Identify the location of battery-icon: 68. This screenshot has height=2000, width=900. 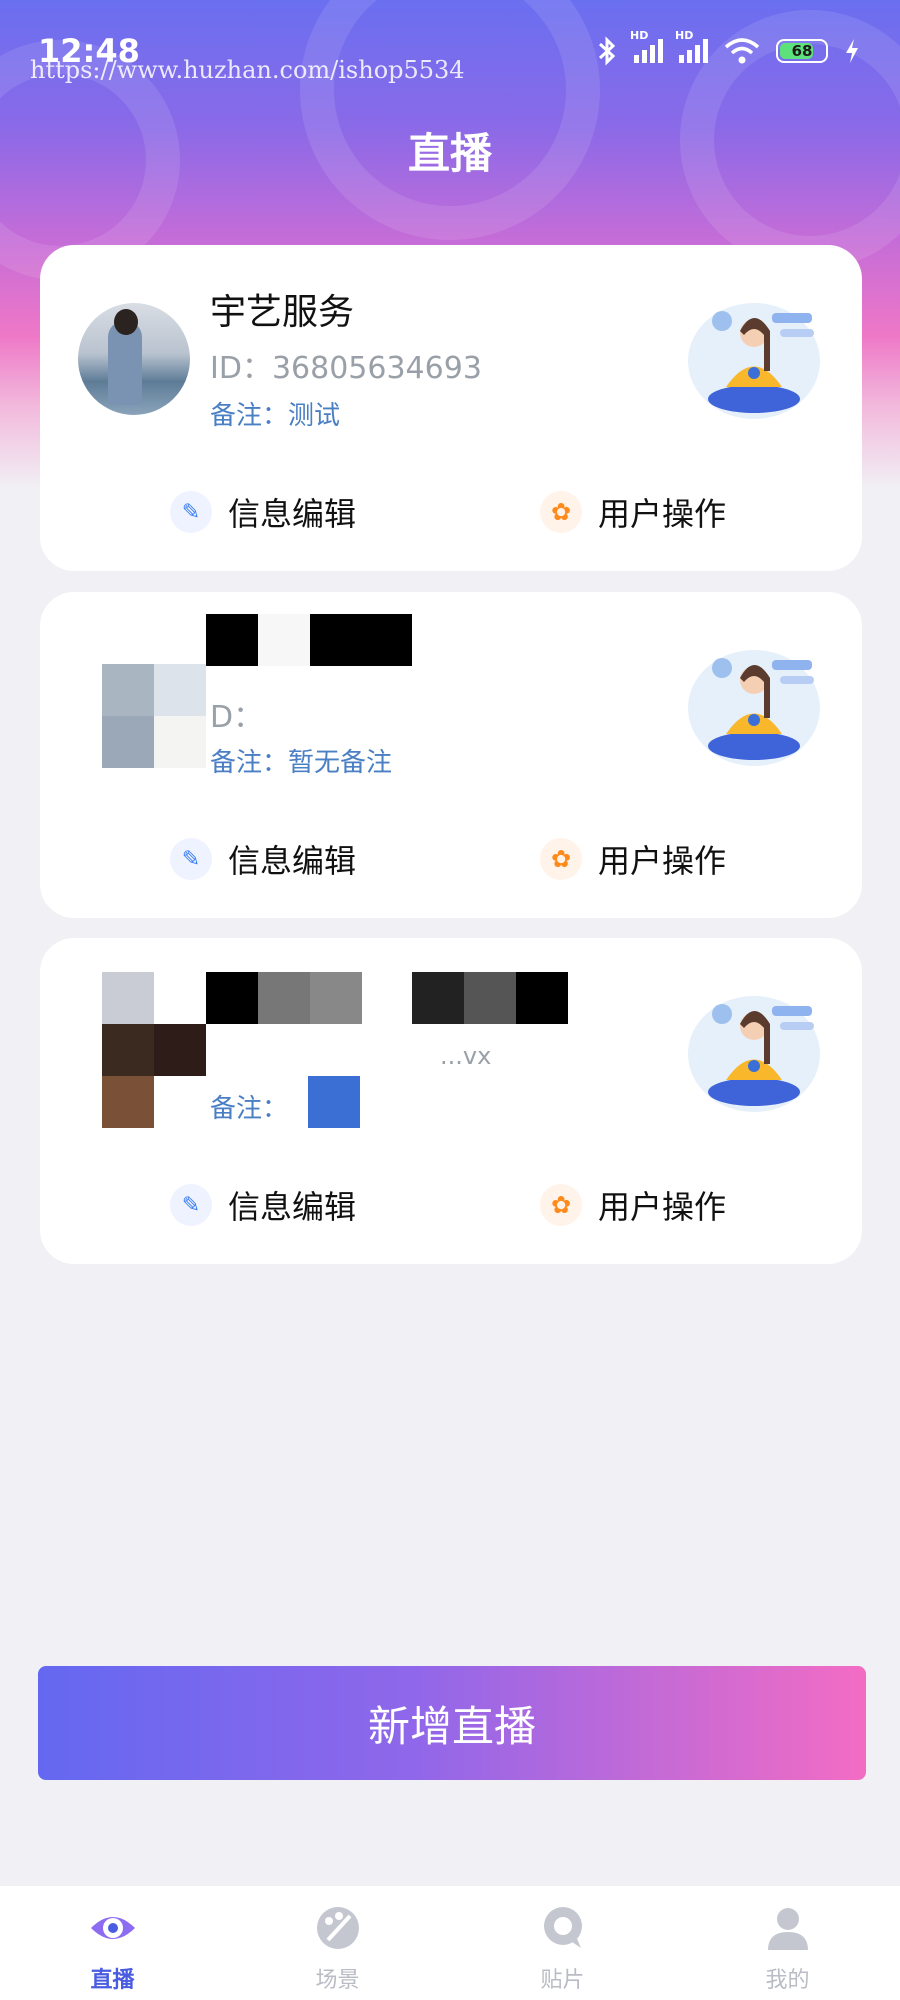
(802, 51).